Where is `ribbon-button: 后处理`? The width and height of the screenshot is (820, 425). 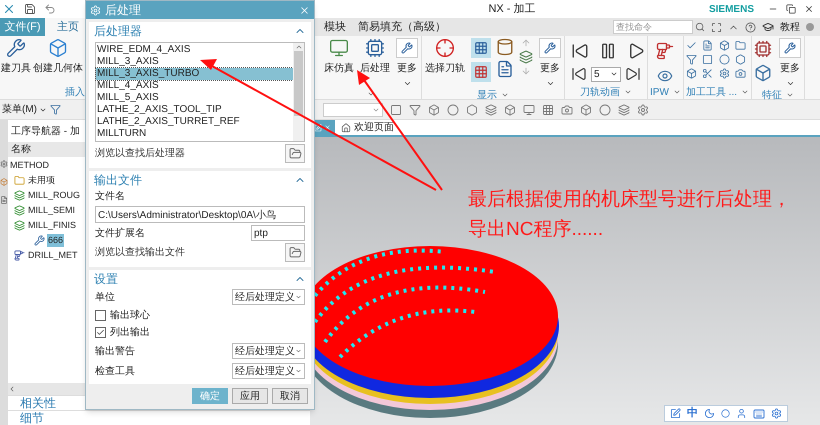
ribbon-button: 后处理 is located at coordinates (375, 57).